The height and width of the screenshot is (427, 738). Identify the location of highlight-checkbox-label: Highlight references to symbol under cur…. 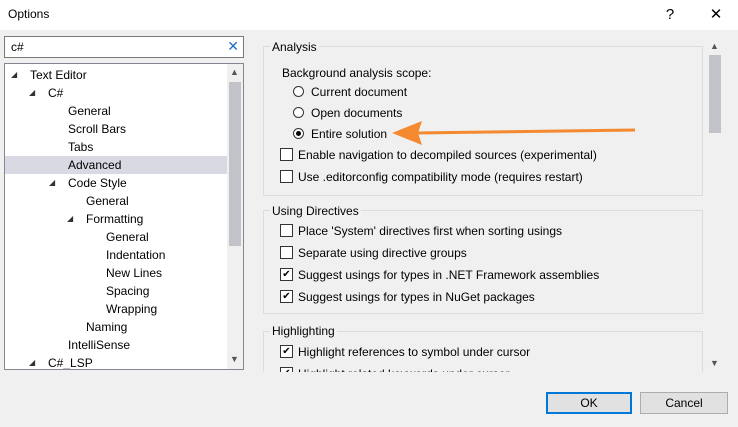
(414, 352).